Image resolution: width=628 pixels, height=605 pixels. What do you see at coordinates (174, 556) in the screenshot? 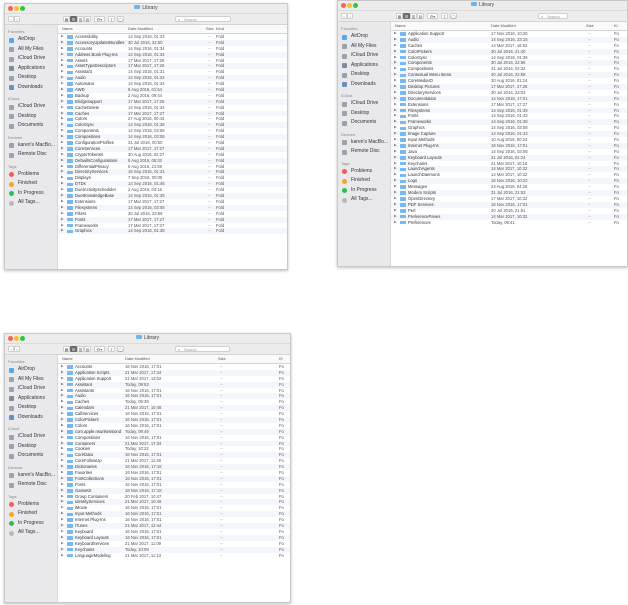
I see `file-row: ▶ LanguageModeling 21 Mar 2017, 11:13 -- Fo` at bounding box center [174, 556].